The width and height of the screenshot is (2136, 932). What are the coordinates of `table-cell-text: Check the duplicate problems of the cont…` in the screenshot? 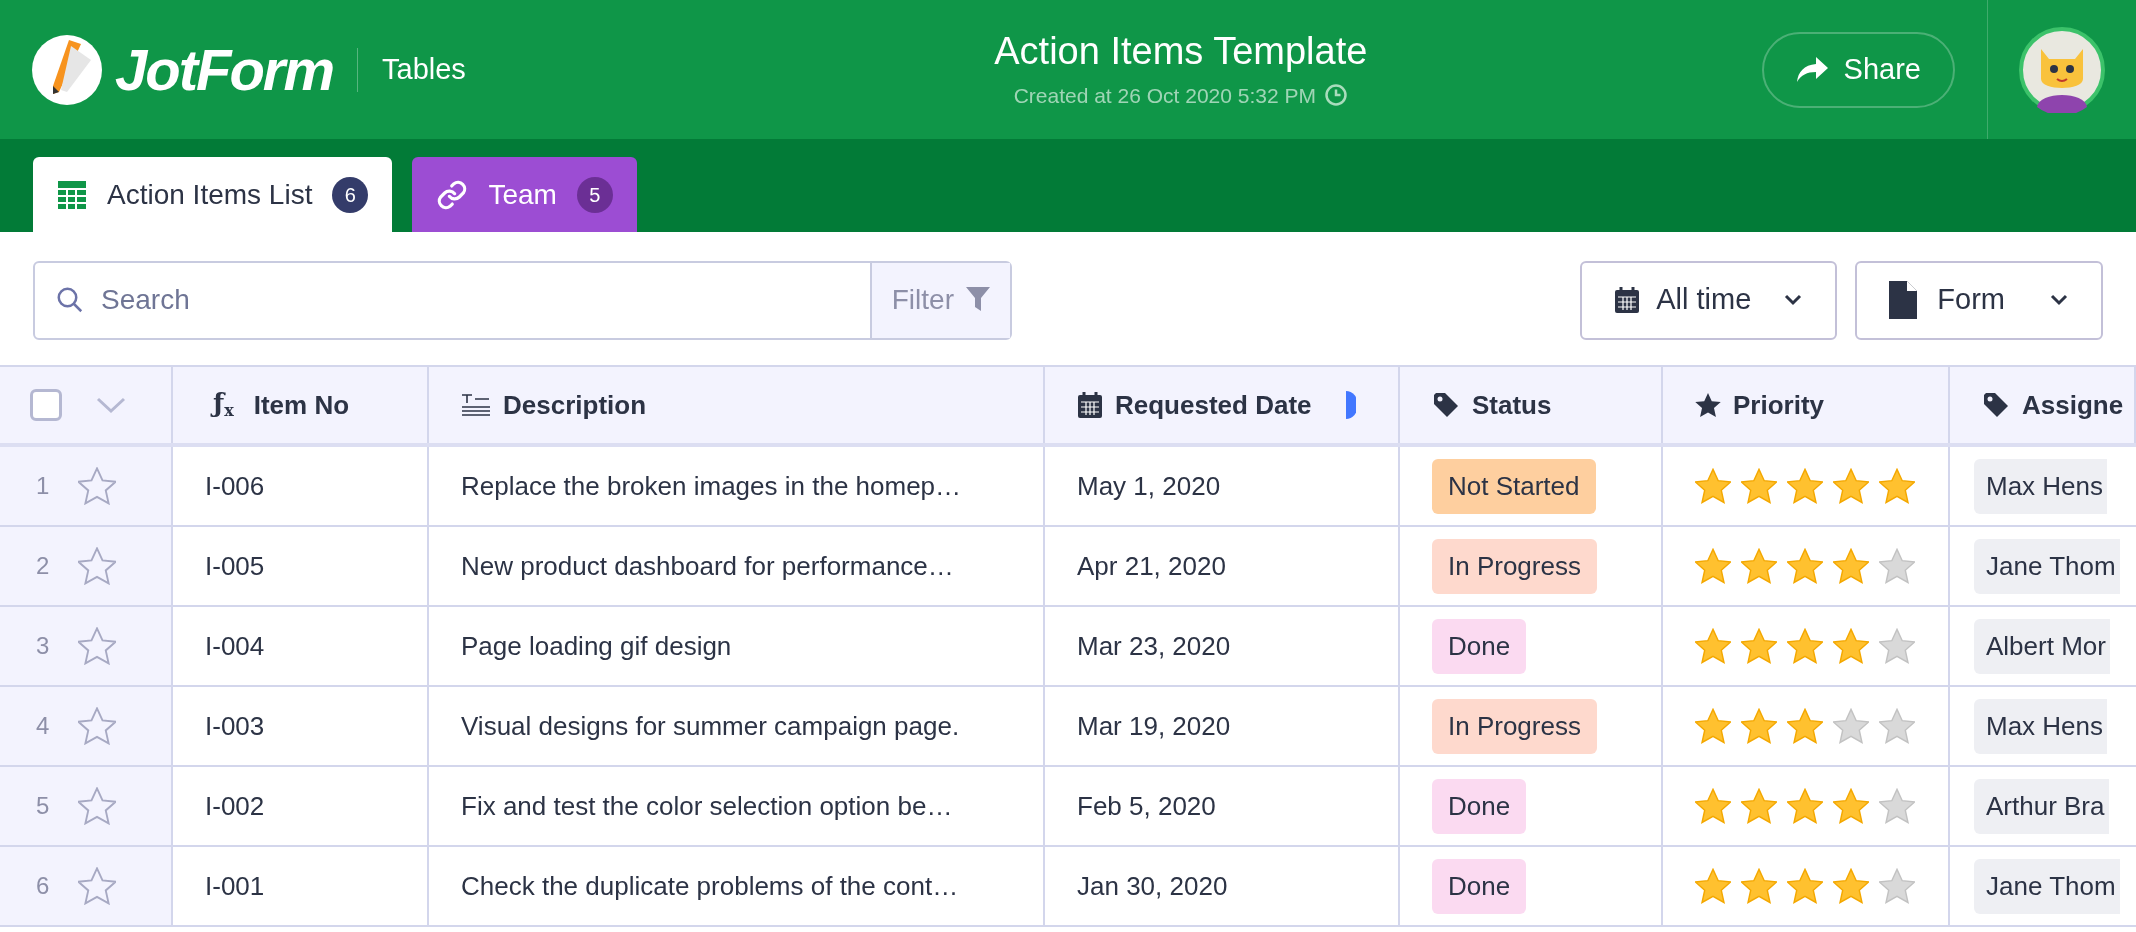 It's located at (710, 886).